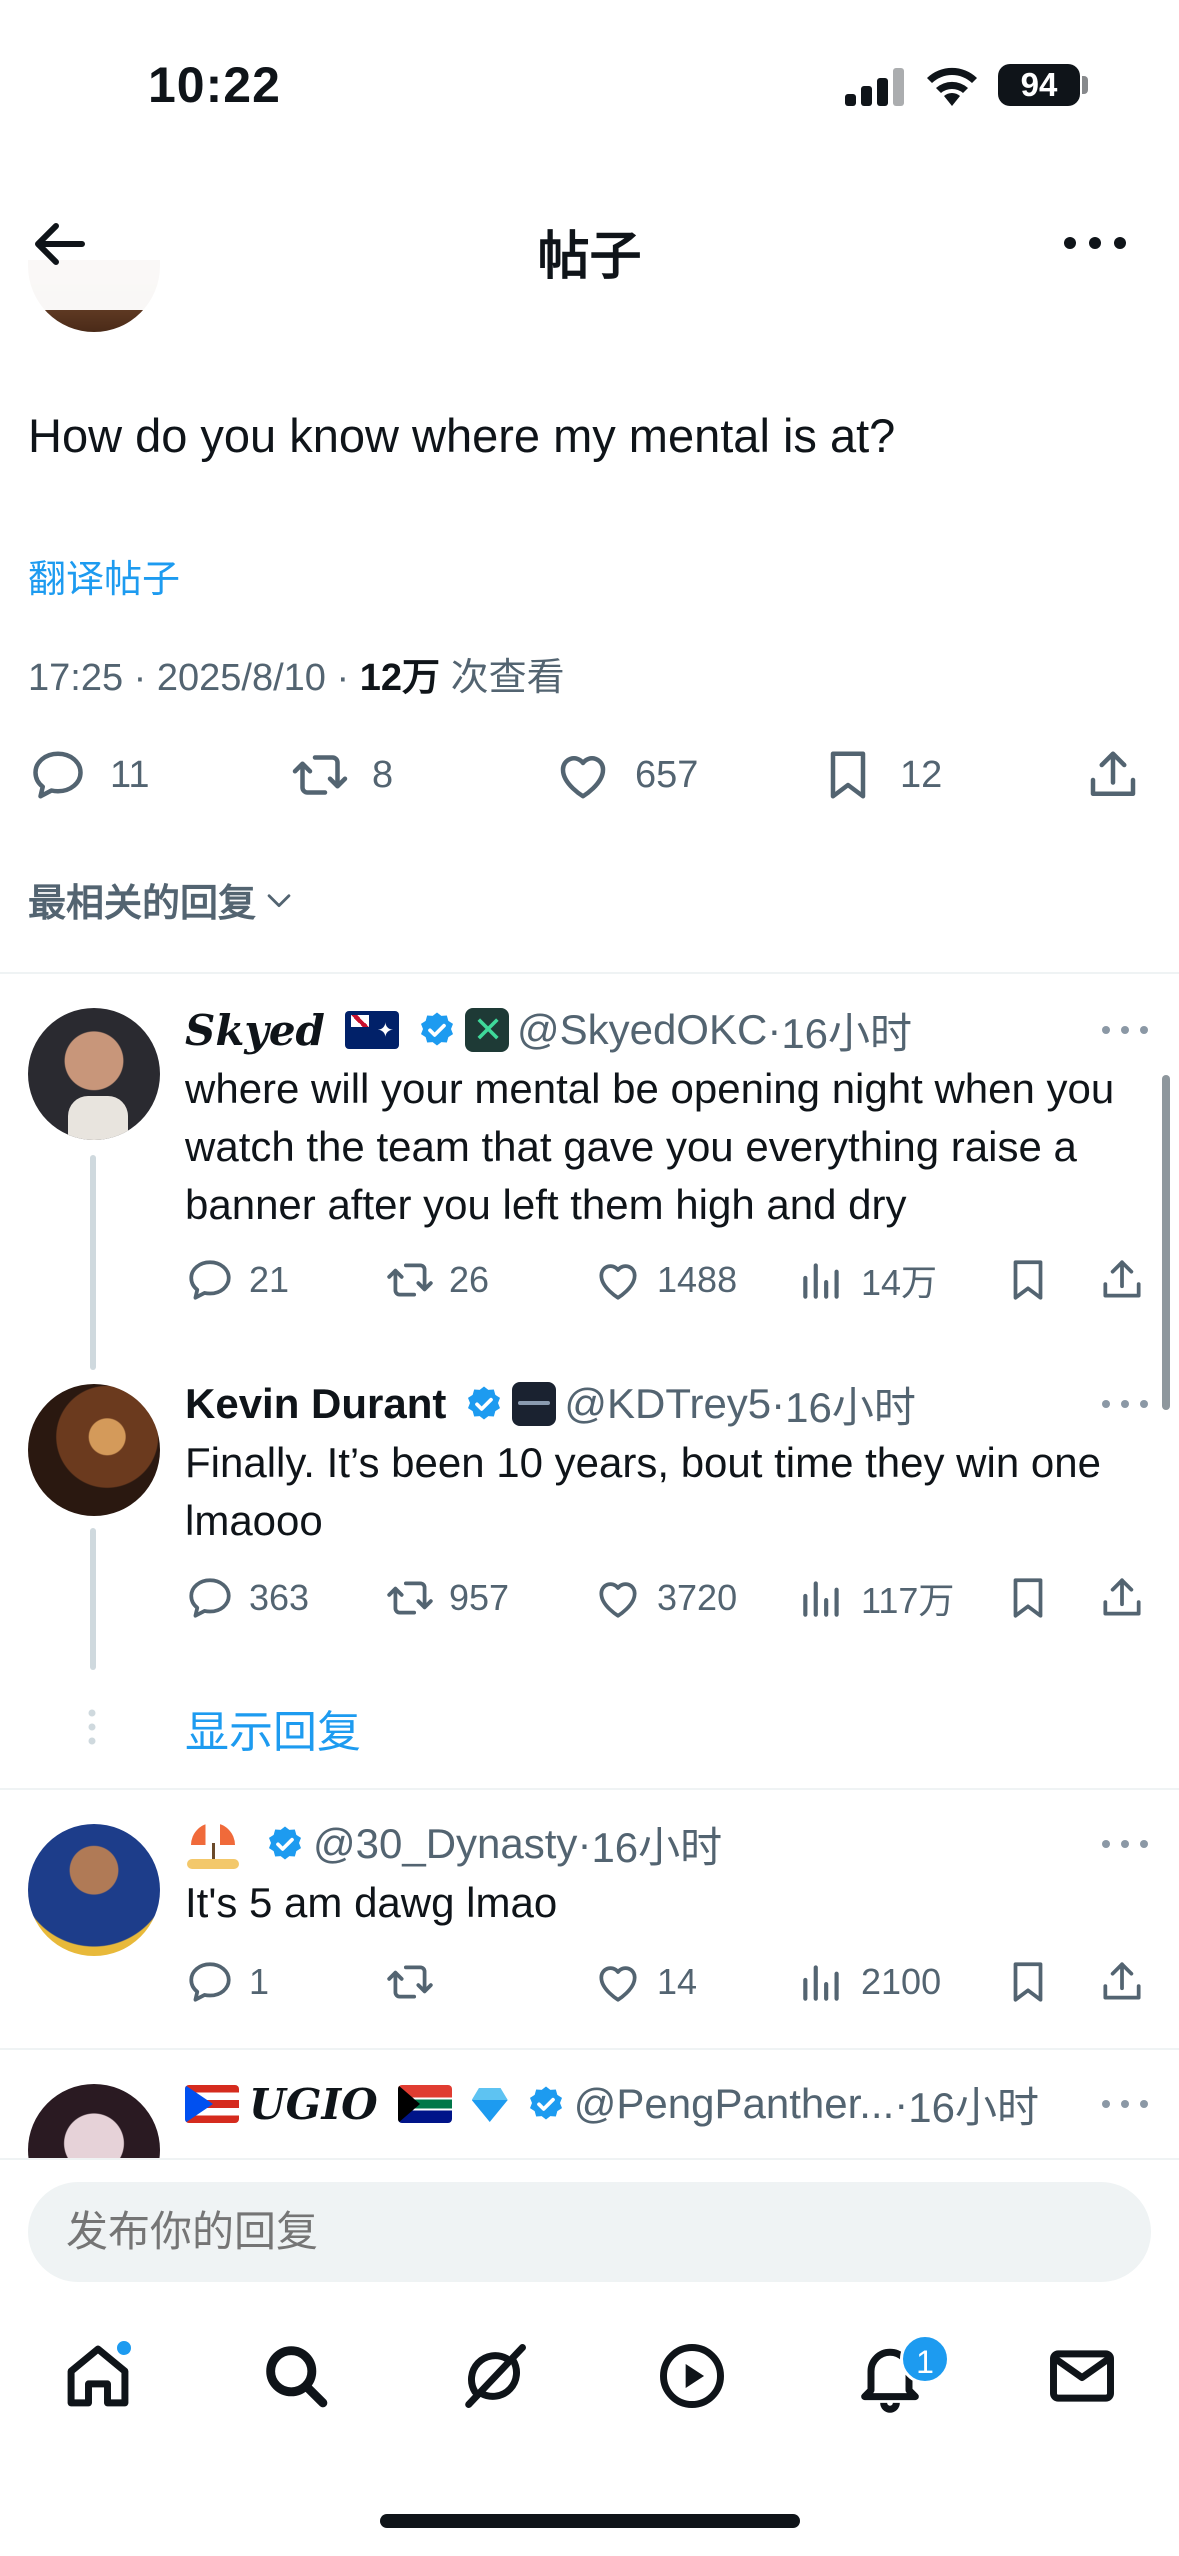  I want to click on repost-count: 8, so click(383, 774).